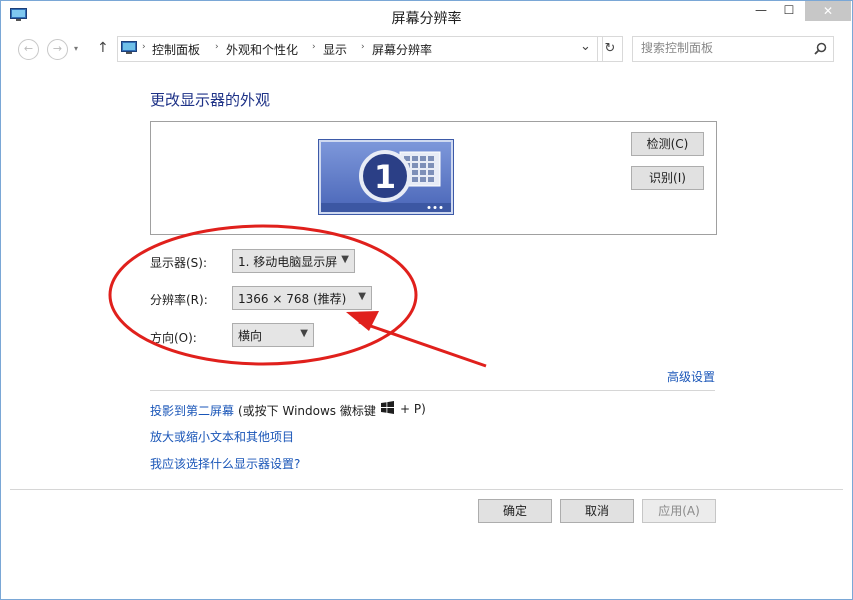  What do you see at coordinates (422, 344) in the screenshot?
I see `red-arrow-shaft` at bounding box center [422, 344].